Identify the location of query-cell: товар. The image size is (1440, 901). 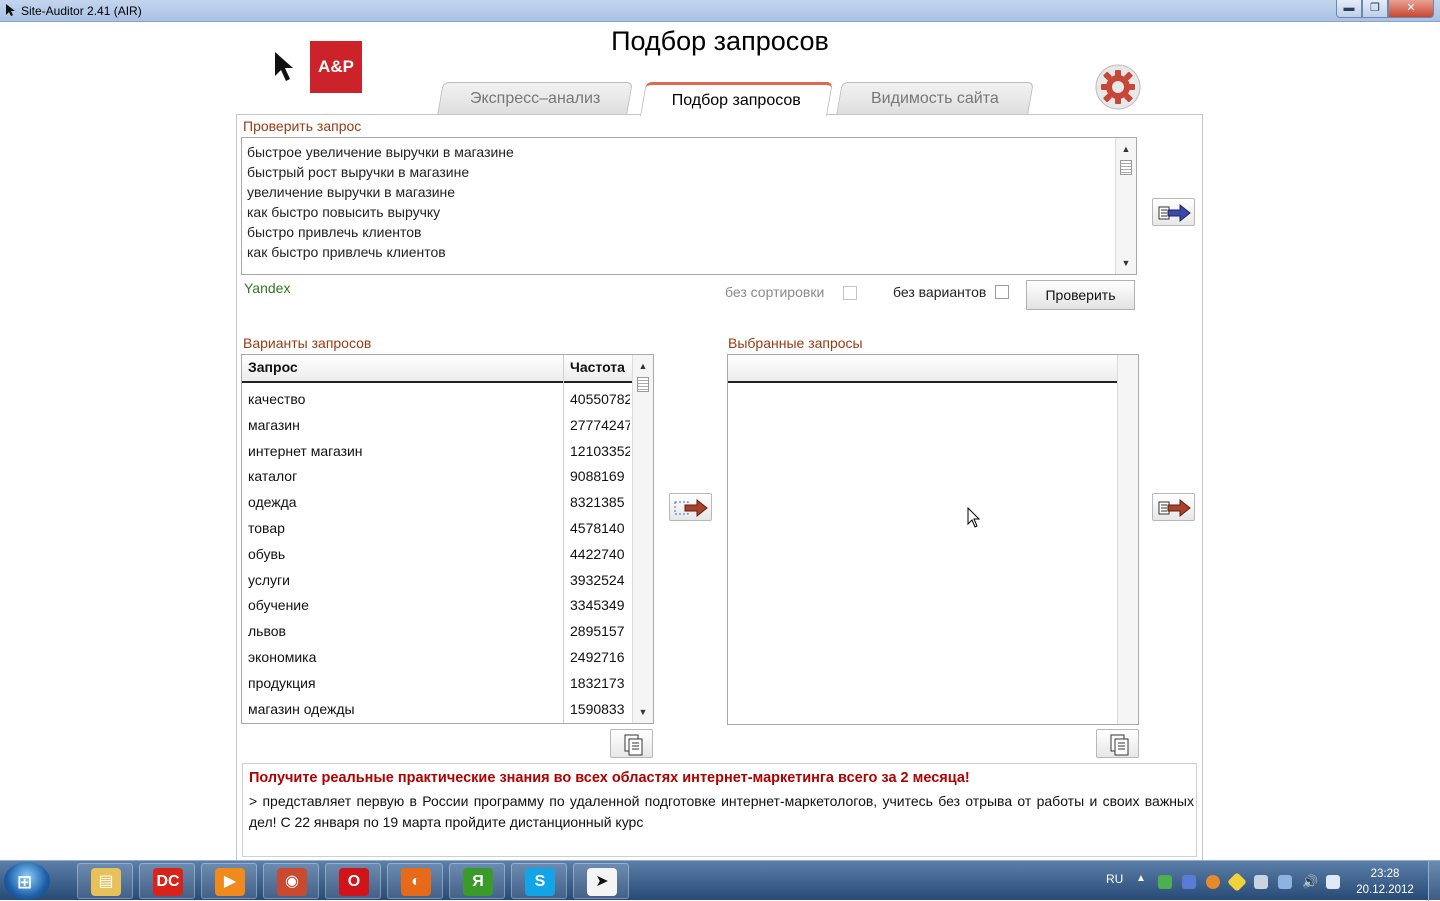
(266, 528).